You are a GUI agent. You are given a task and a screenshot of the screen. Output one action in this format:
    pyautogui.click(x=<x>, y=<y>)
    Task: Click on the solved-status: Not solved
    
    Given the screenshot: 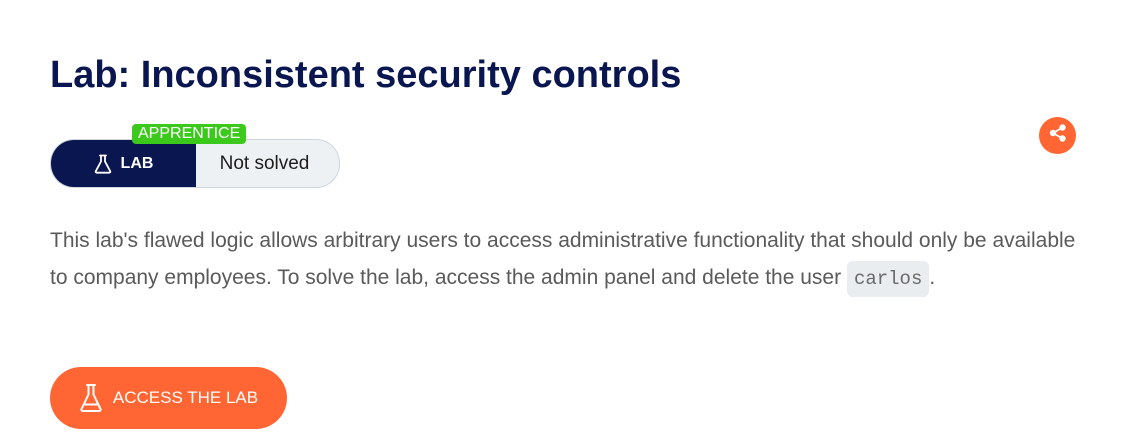 What is the action you would take?
    pyautogui.click(x=264, y=163)
    